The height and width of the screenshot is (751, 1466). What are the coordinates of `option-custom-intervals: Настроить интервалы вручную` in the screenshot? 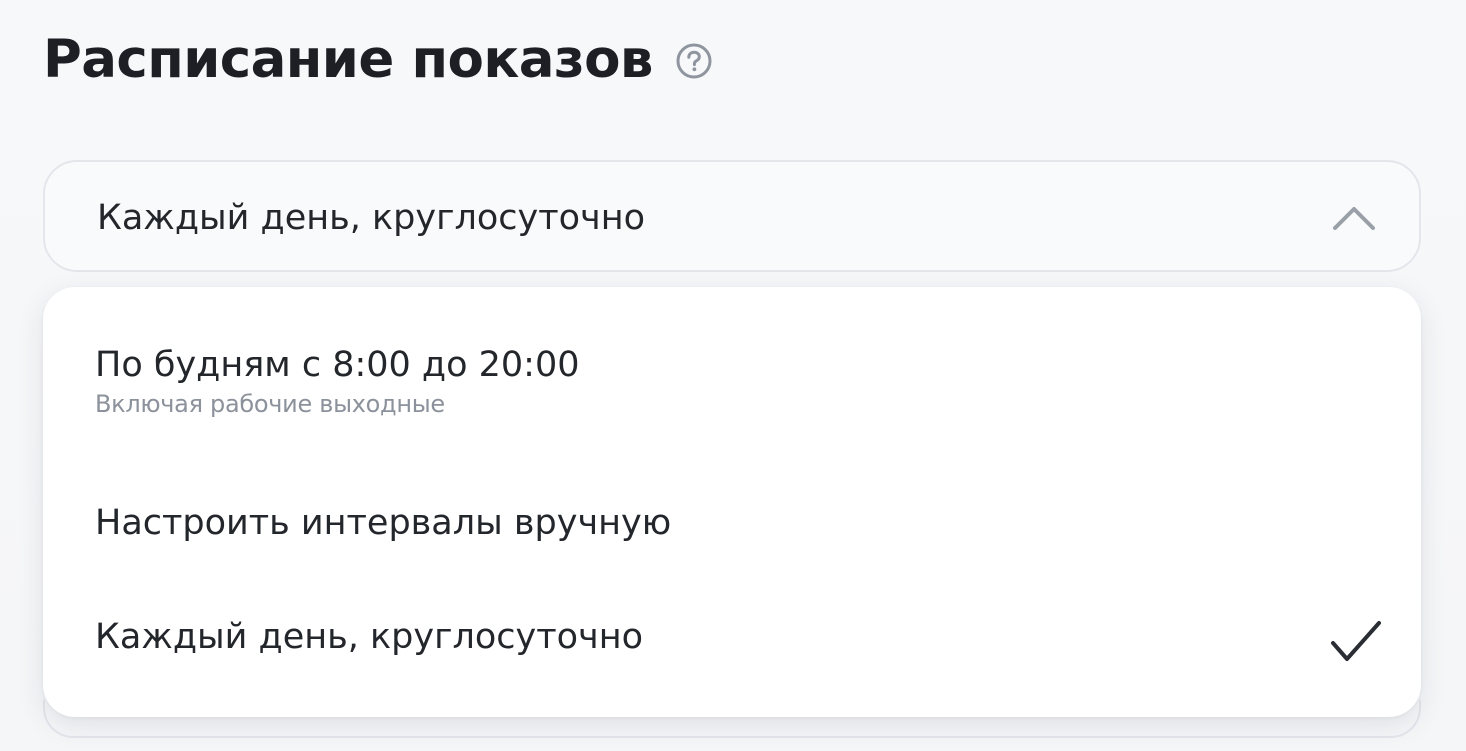 It's located at (732, 529).